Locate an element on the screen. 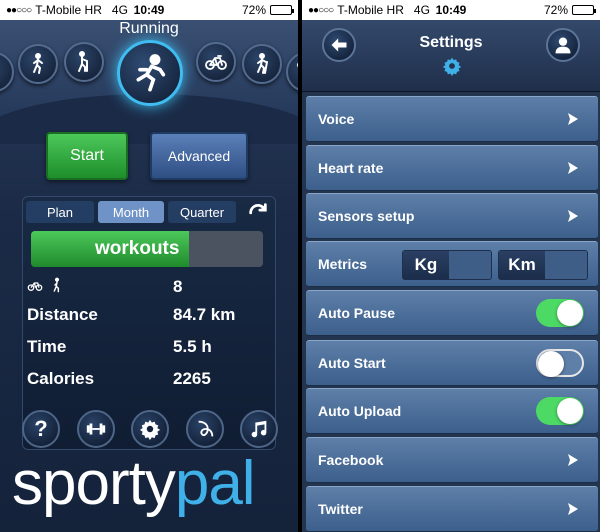 The width and height of the screenshot is (600, 532). metrics-distance-value: Km is located at coordinates (522, 265).